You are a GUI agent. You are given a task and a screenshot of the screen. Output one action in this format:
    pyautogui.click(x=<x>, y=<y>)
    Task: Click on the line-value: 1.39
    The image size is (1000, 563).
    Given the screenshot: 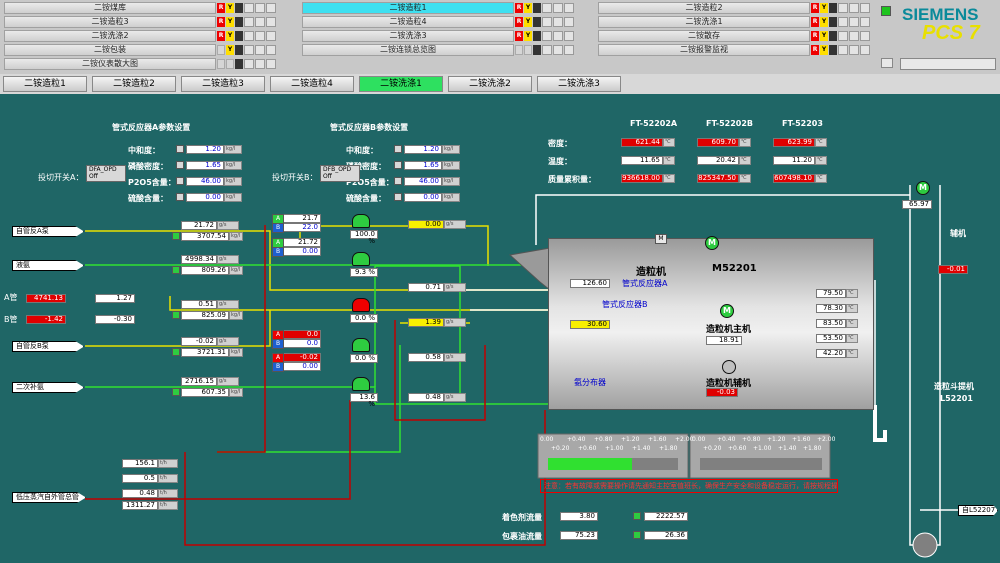 What is the action you would take?
    pyautogui.click(x=426, y=322)
    